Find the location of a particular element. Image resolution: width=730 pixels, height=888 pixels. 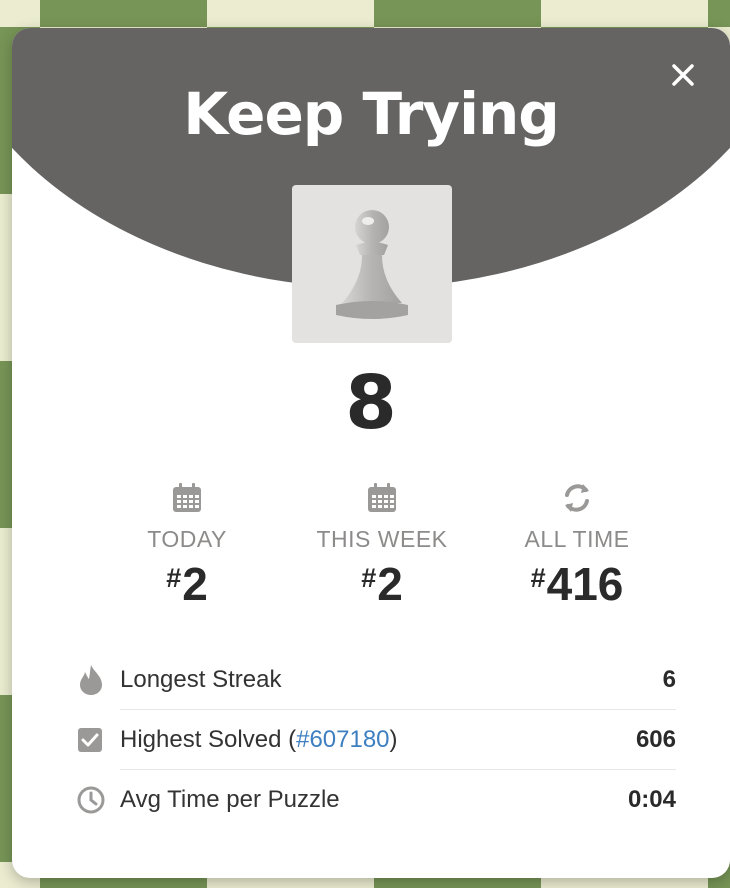

clock-icon is located at coordinates (91, 800).